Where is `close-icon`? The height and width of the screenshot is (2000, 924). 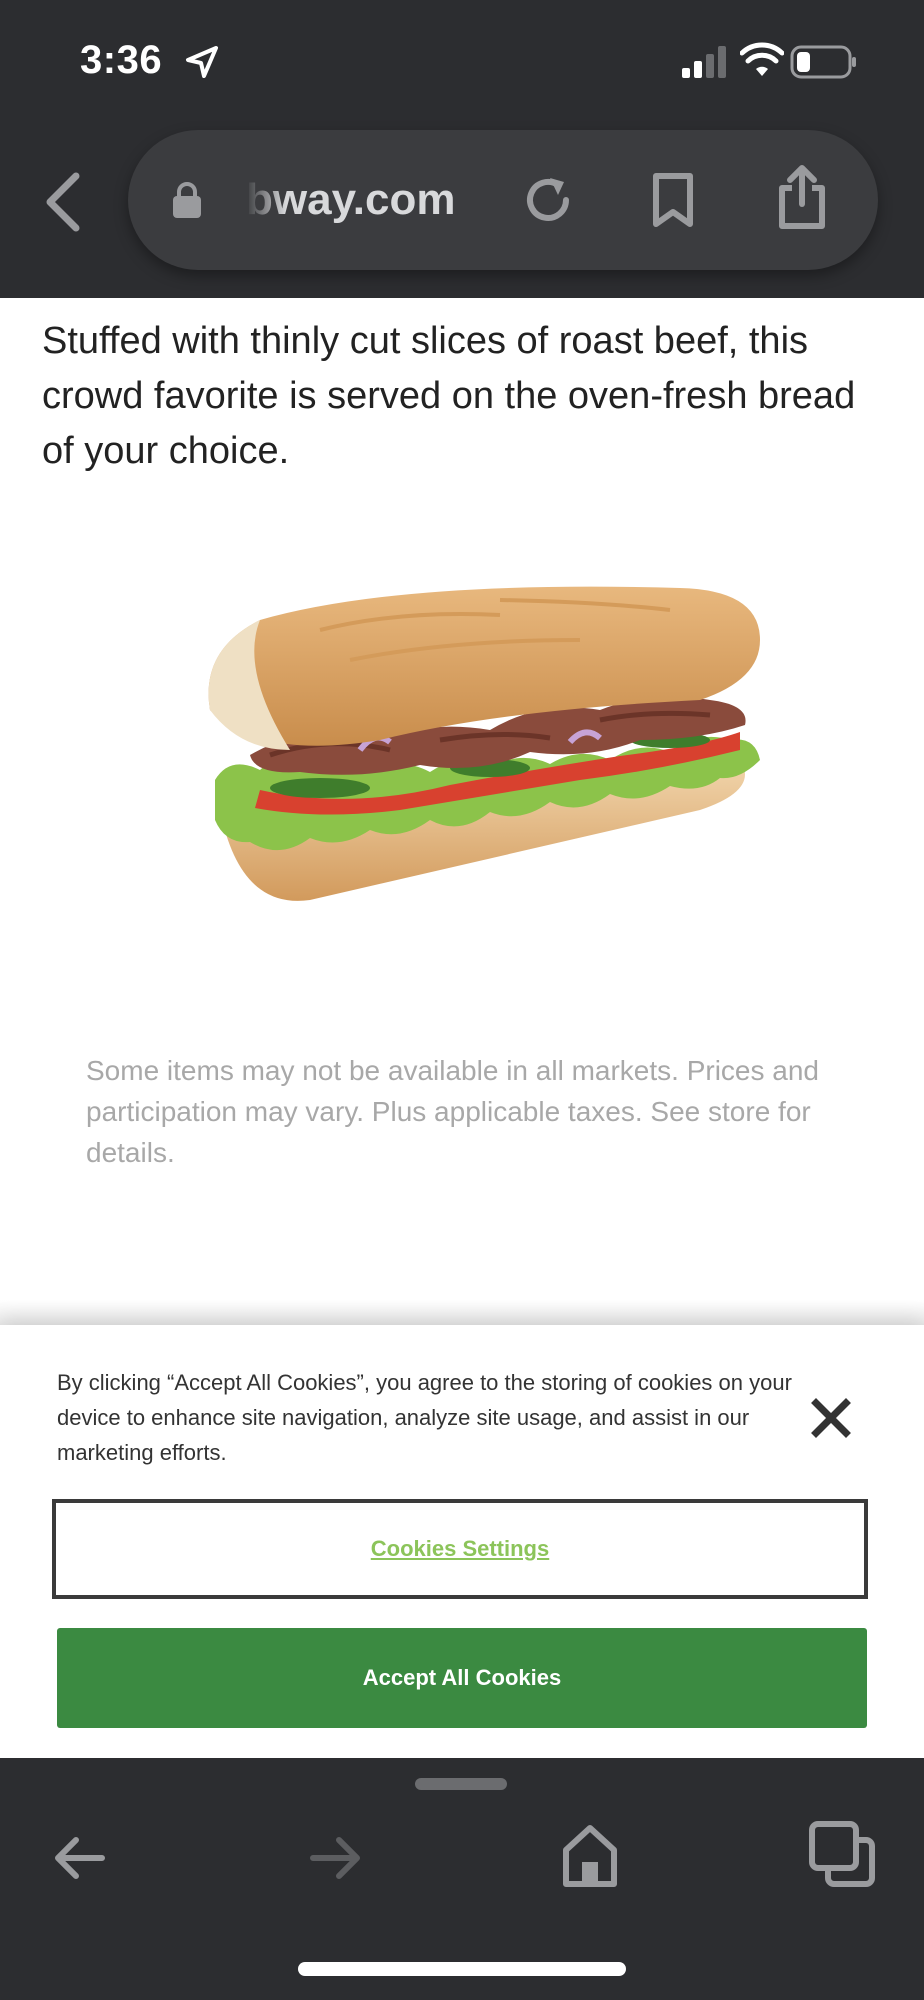
close-icon is located at coordinates (831, 1418).